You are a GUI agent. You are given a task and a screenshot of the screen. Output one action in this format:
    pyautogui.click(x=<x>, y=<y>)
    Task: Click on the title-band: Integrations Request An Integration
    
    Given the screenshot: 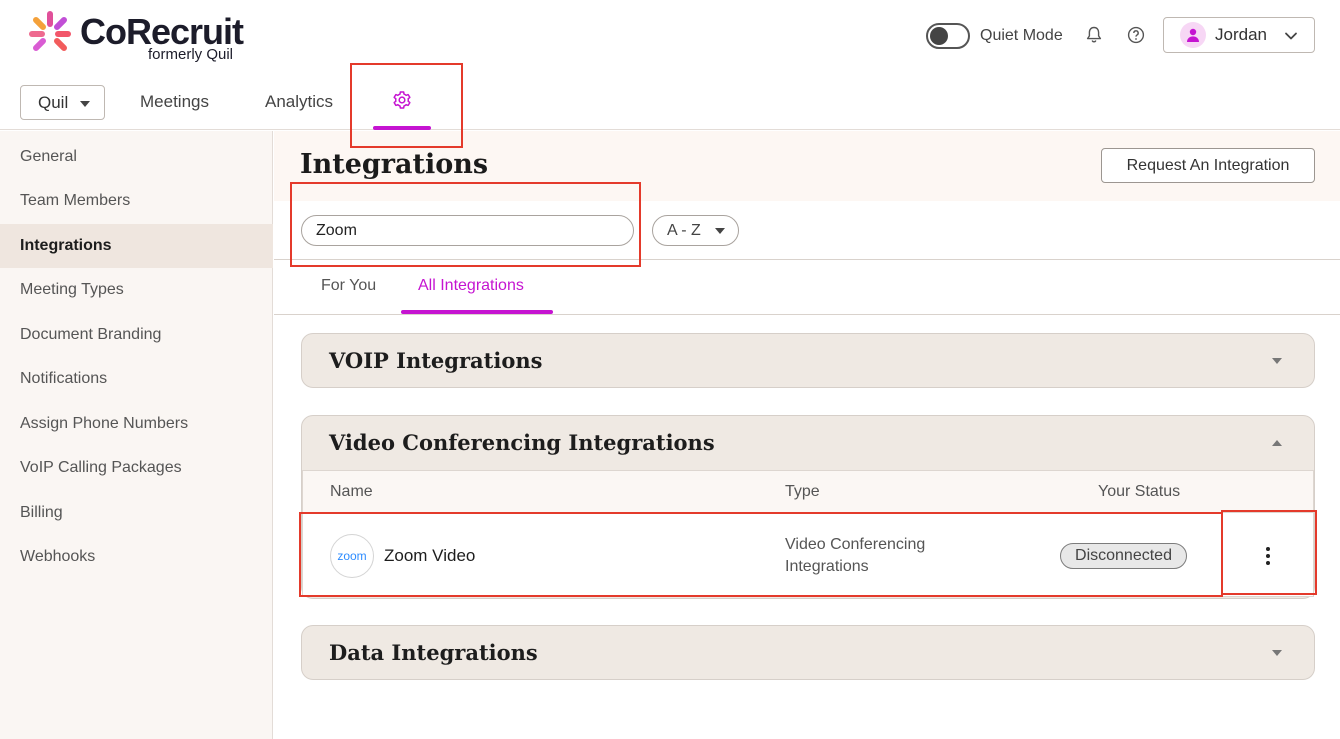 What is the action you would take?
    pyautogui.click(x=807, y=166)
    